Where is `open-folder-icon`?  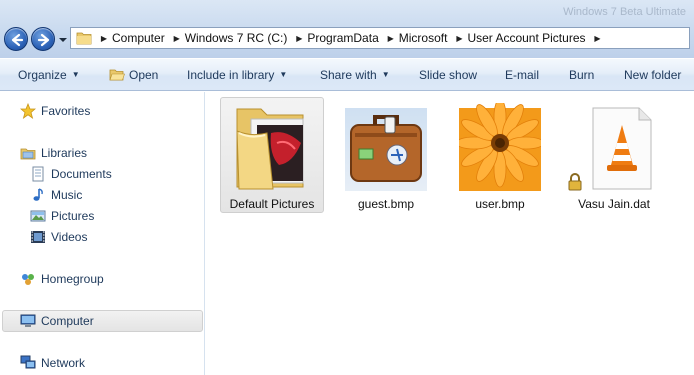 open-folder-icon is located at coordinates (117, 75).